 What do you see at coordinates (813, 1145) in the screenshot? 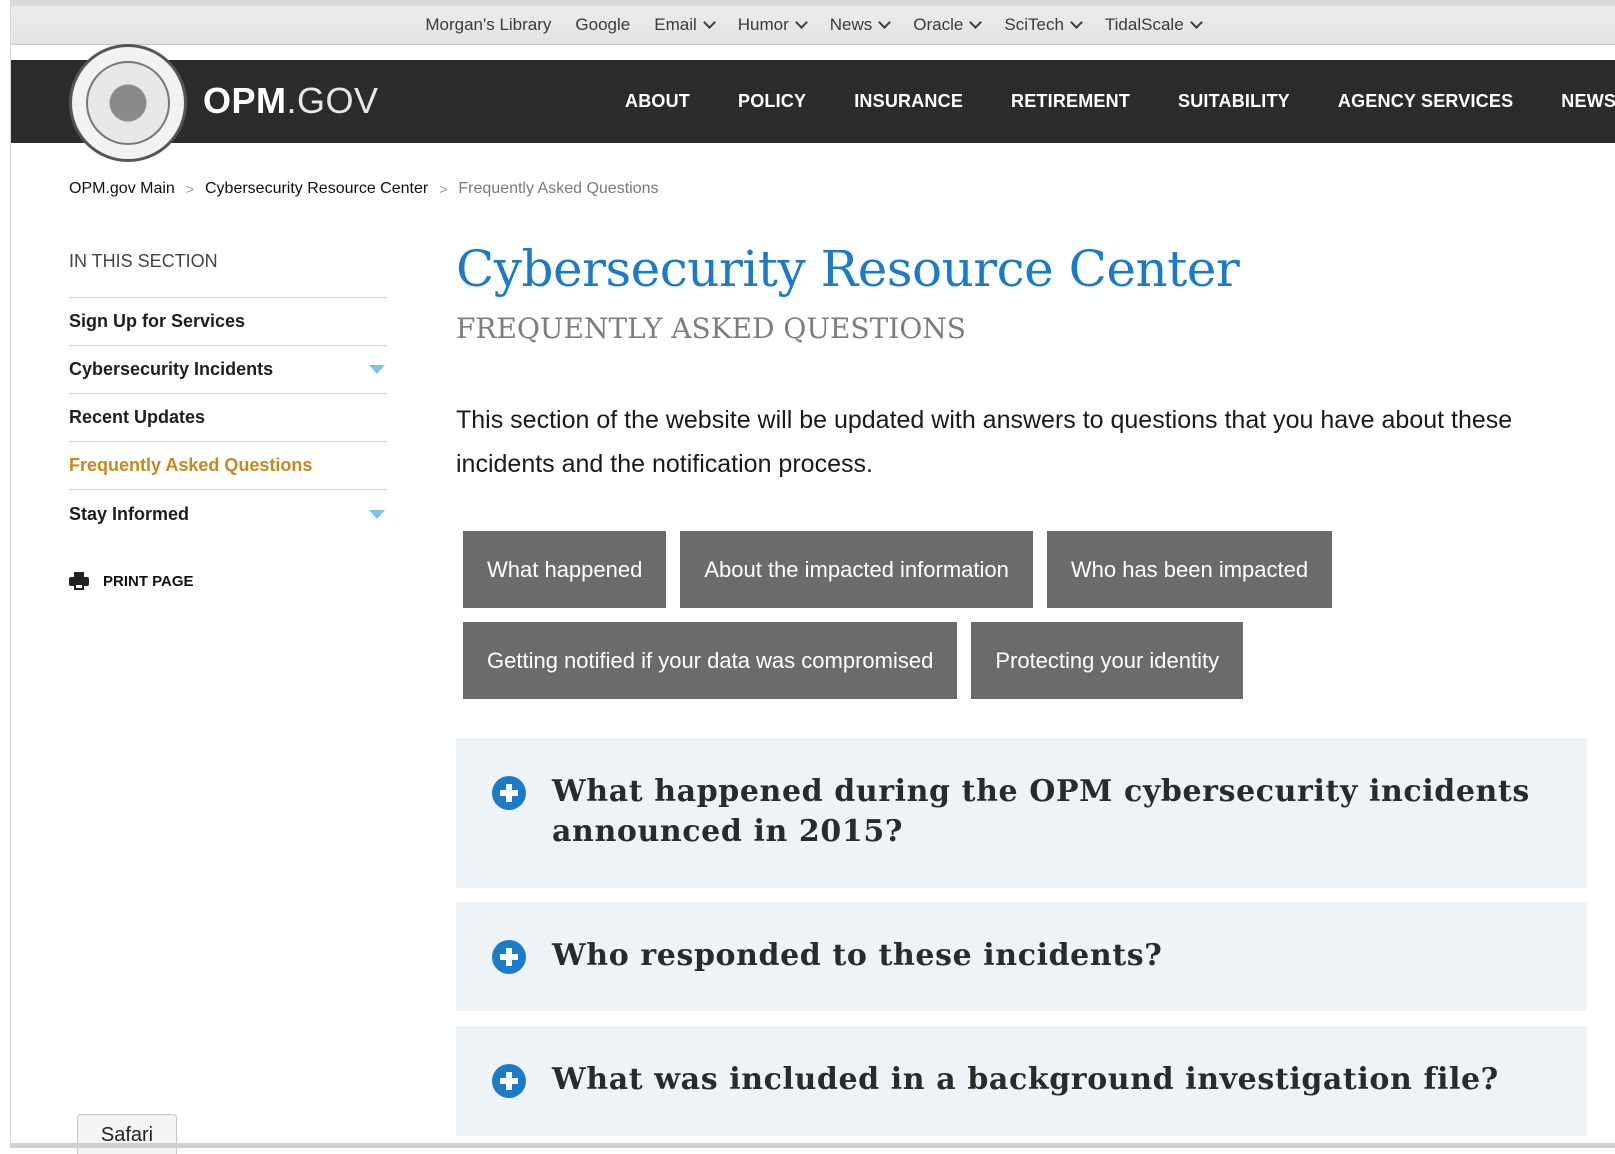
I see `window-bottom-edge` at bounding box center [813, 1145].